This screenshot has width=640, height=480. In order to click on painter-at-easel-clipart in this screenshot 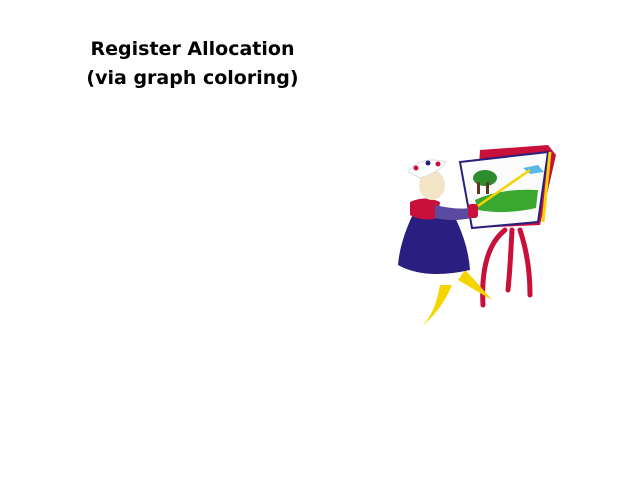, I will do `click(477, 236)`.